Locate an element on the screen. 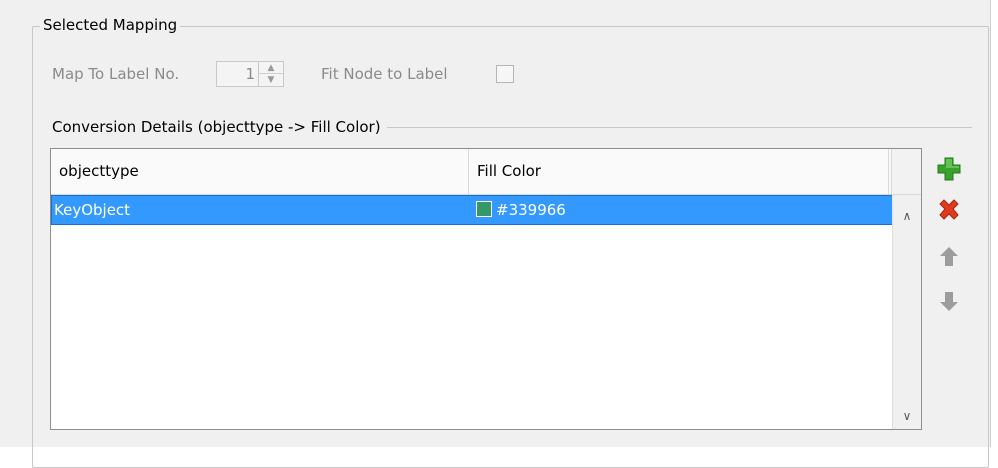  map-to-label-spinner: 1 ▲ ▼ is located at coordinates (250, 74).